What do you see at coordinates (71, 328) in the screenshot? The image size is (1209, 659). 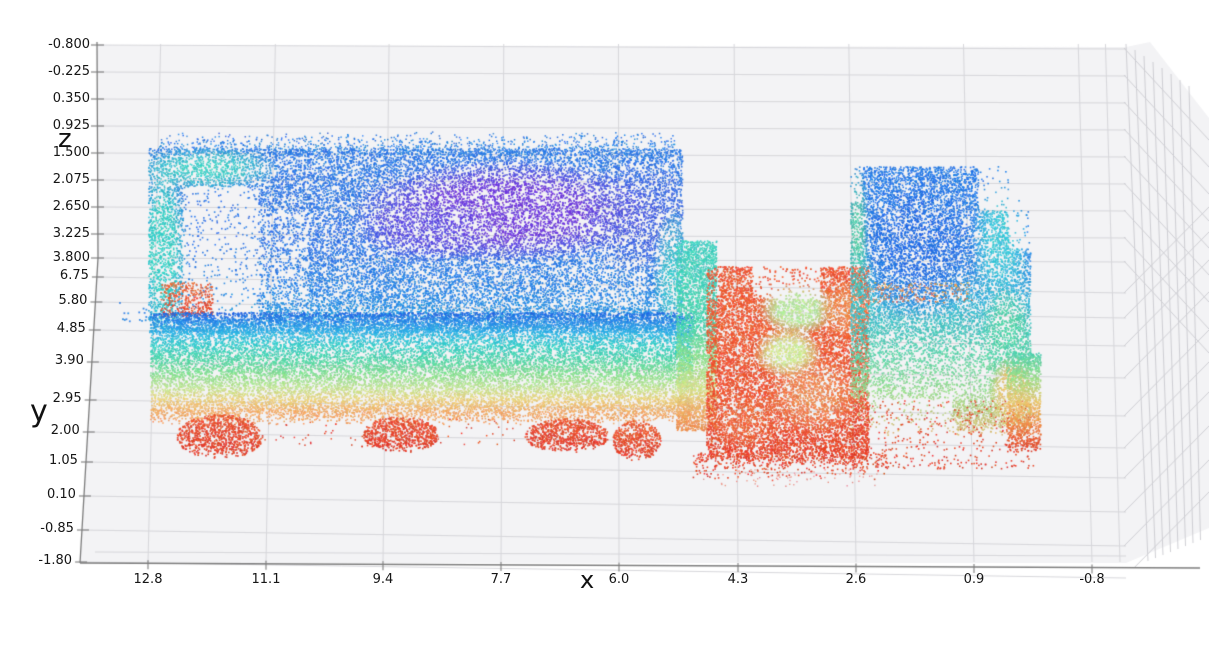 I see `y-tick-label: 4.85` at bounding box center [71, 328].